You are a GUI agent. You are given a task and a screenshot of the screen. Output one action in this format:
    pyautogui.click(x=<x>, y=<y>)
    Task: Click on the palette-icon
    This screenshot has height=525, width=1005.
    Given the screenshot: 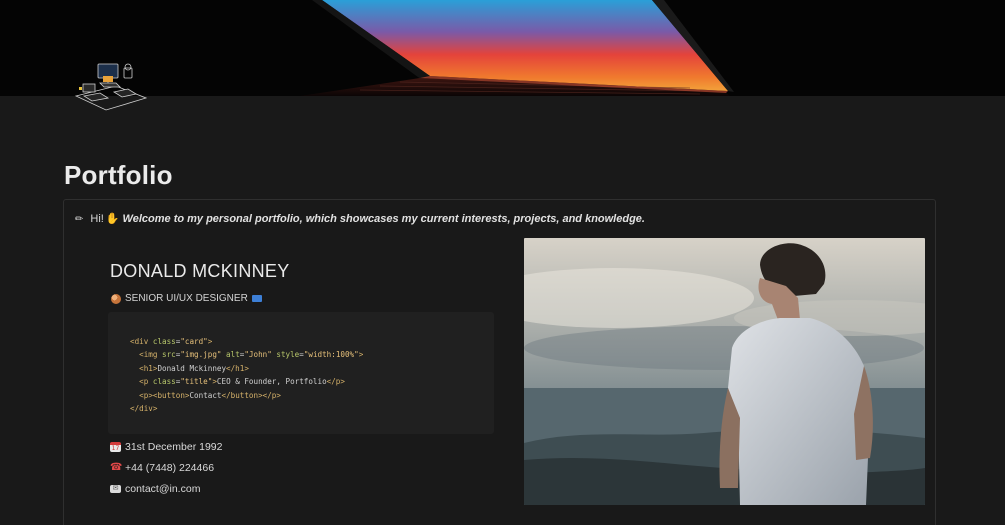 What is the action you would take?
    pyautogui.click(x=116, y=298)
    